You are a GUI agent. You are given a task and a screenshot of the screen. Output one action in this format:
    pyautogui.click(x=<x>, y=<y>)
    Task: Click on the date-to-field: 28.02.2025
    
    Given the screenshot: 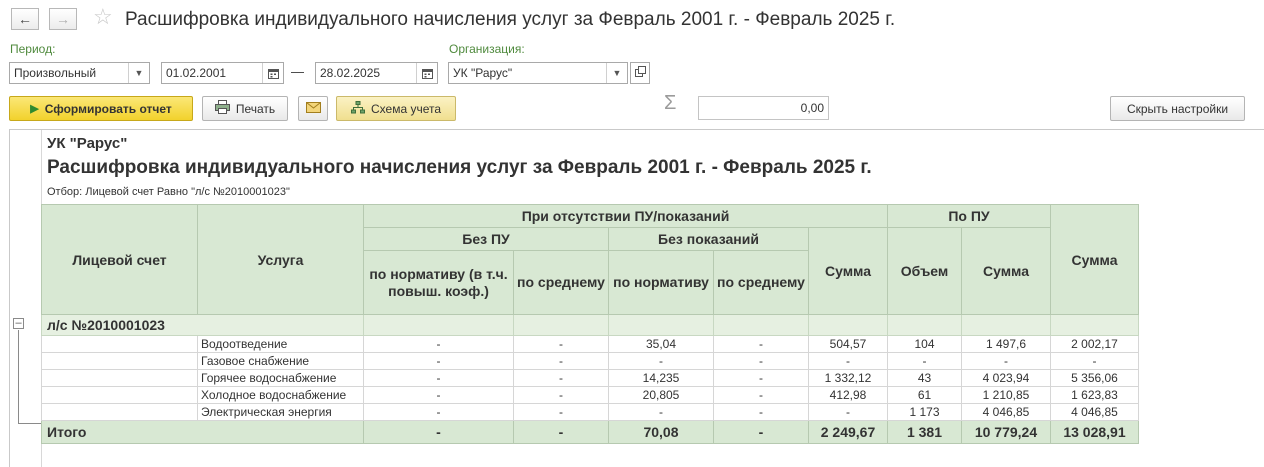 What is the action you would take?
    pyautogui.click(x=376, y=73)
    